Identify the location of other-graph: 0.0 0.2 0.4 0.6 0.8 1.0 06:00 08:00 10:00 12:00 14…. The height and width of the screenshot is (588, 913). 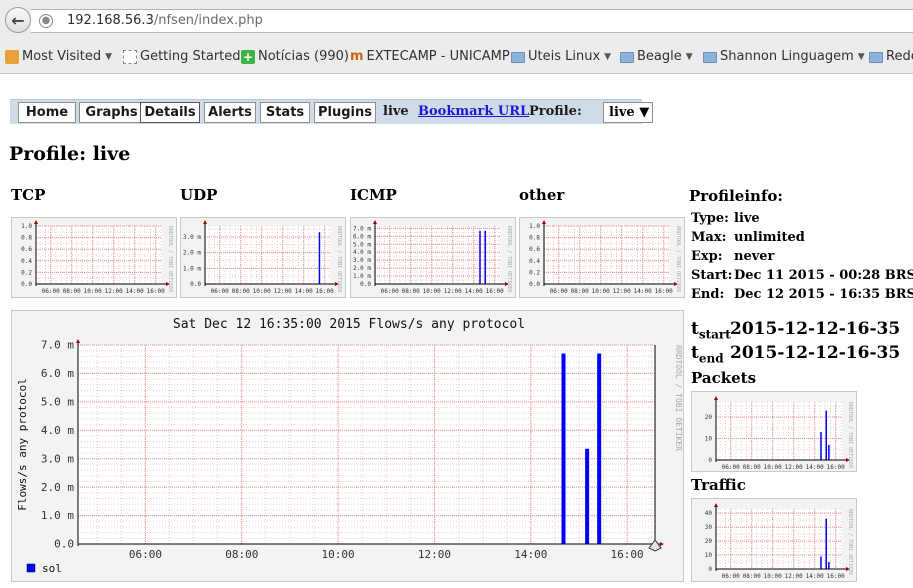
(602, 257).